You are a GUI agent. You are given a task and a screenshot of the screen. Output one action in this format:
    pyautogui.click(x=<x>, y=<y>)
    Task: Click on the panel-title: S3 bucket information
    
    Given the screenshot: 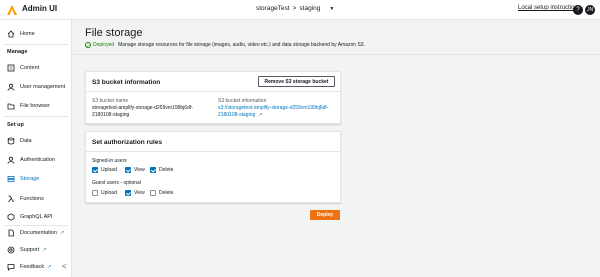 What is the action you would take?
    pyautogui.click(x=126, y=82)
    